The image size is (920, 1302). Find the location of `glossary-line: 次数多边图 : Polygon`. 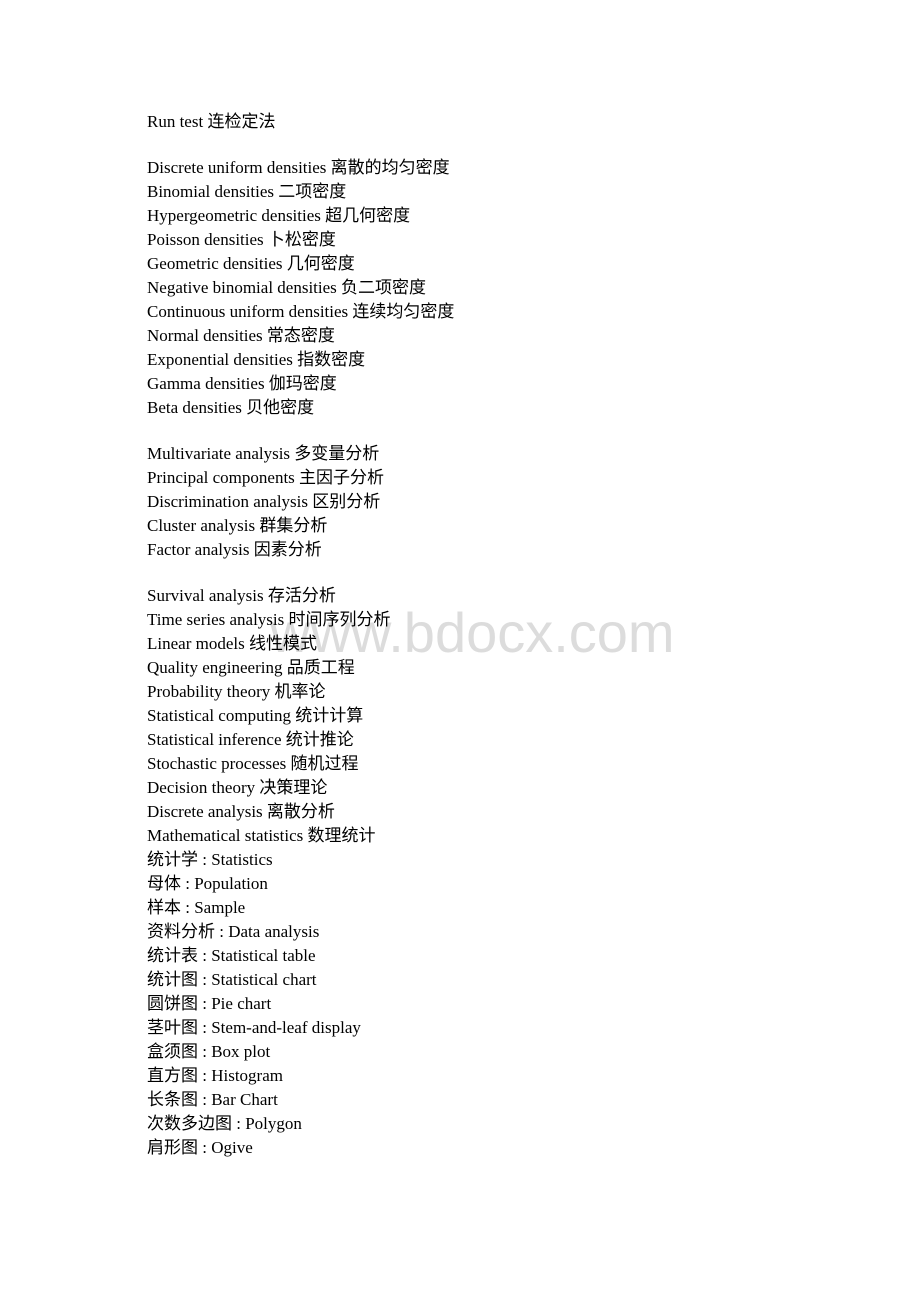

glossary-line: 次数多边图 : Polygon is located at coordinates (224, 1123).